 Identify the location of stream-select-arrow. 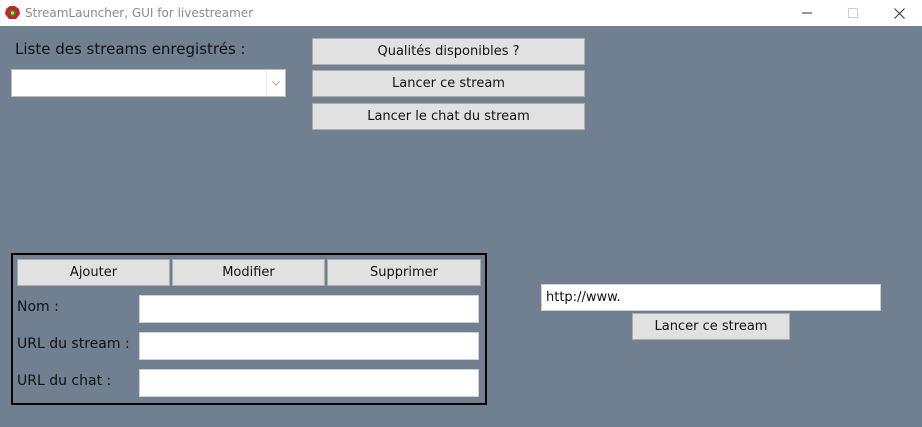
(275, 83).